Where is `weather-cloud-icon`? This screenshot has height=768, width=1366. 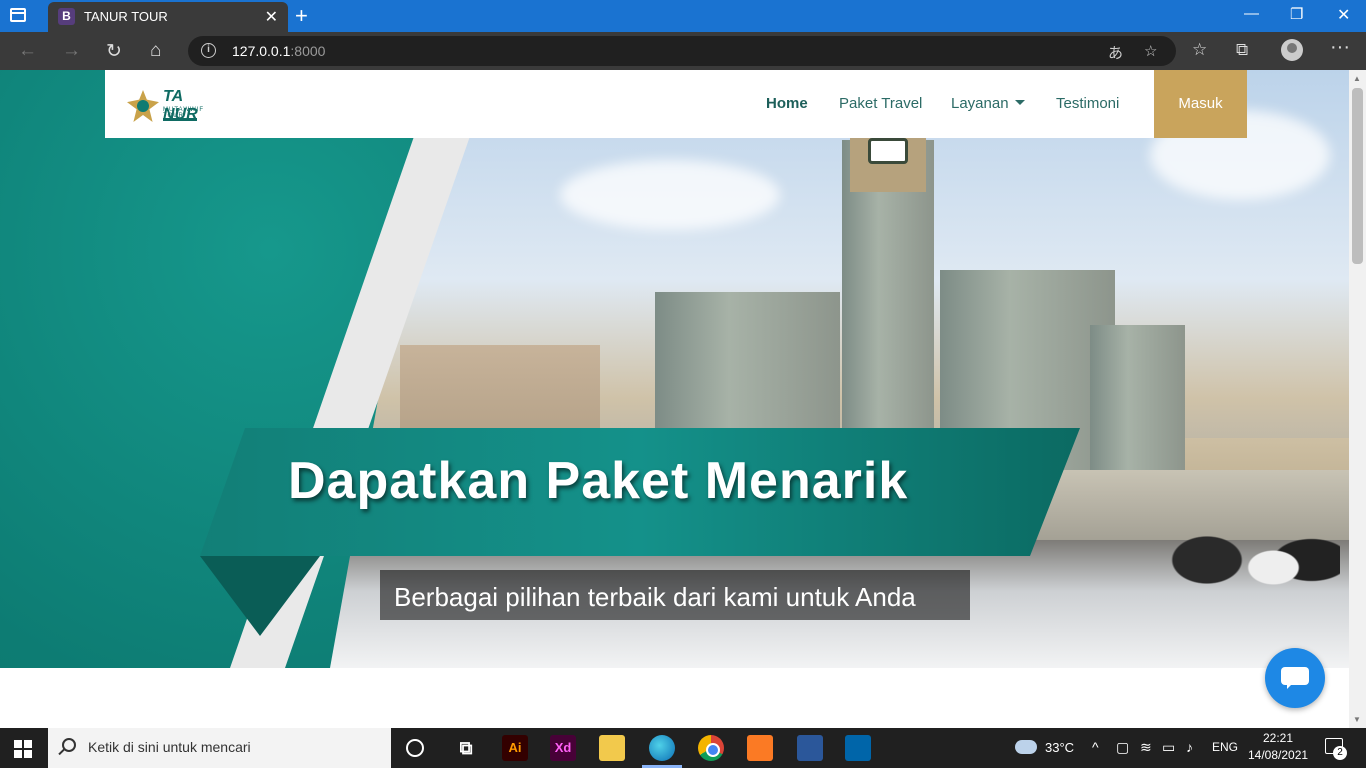 weather-cloud-icon is located at coordinates (1026, 747).